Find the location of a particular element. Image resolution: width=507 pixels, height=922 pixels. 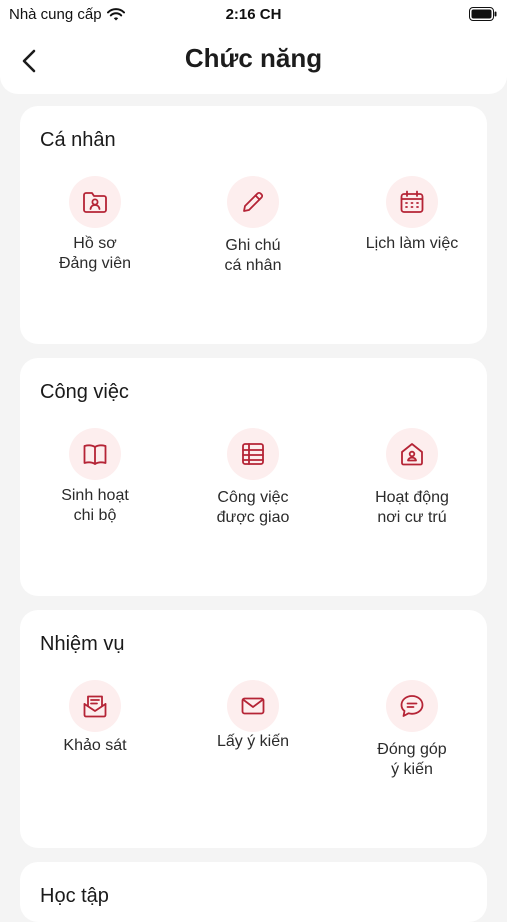

mail-open-icon is located at coordinates (95, 706).